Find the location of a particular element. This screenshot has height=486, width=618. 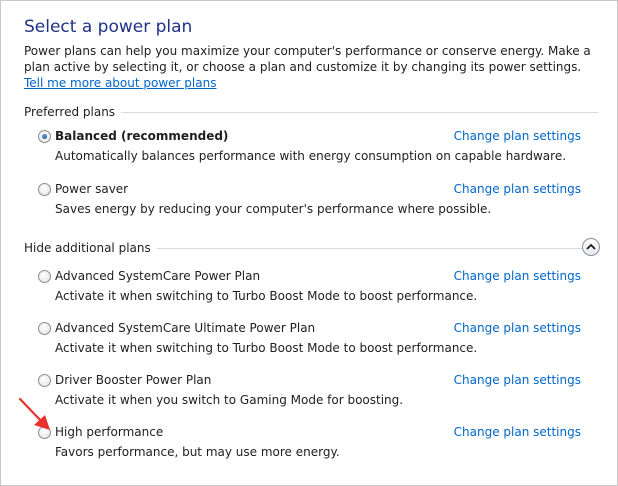

tell-me-more-link: Tell me more about power plans is located at coordinates (120, 83).